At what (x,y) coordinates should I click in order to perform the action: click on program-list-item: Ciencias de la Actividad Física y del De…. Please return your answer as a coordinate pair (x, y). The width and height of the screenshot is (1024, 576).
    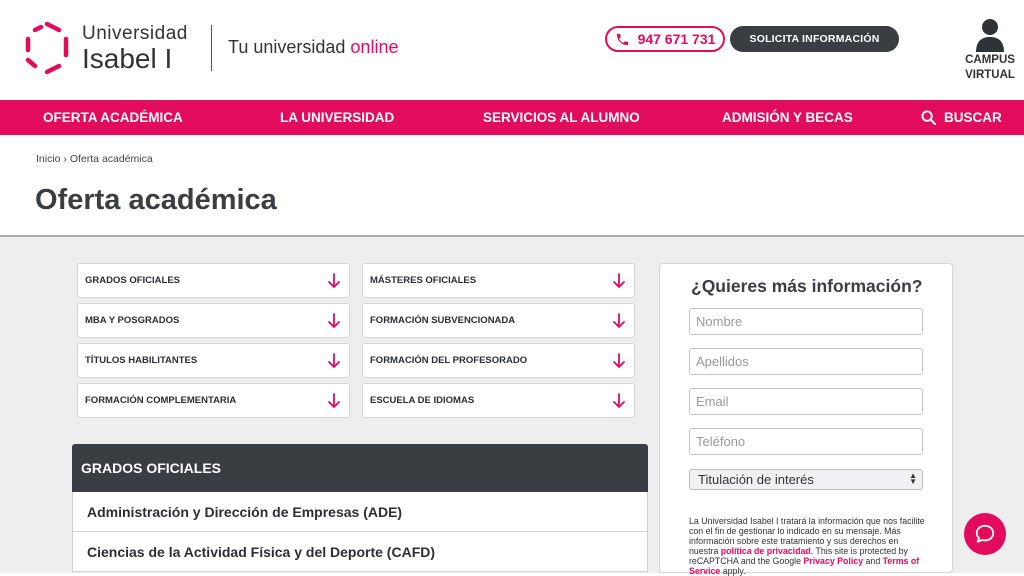
    Looking at the image, I should click on (360, 552).